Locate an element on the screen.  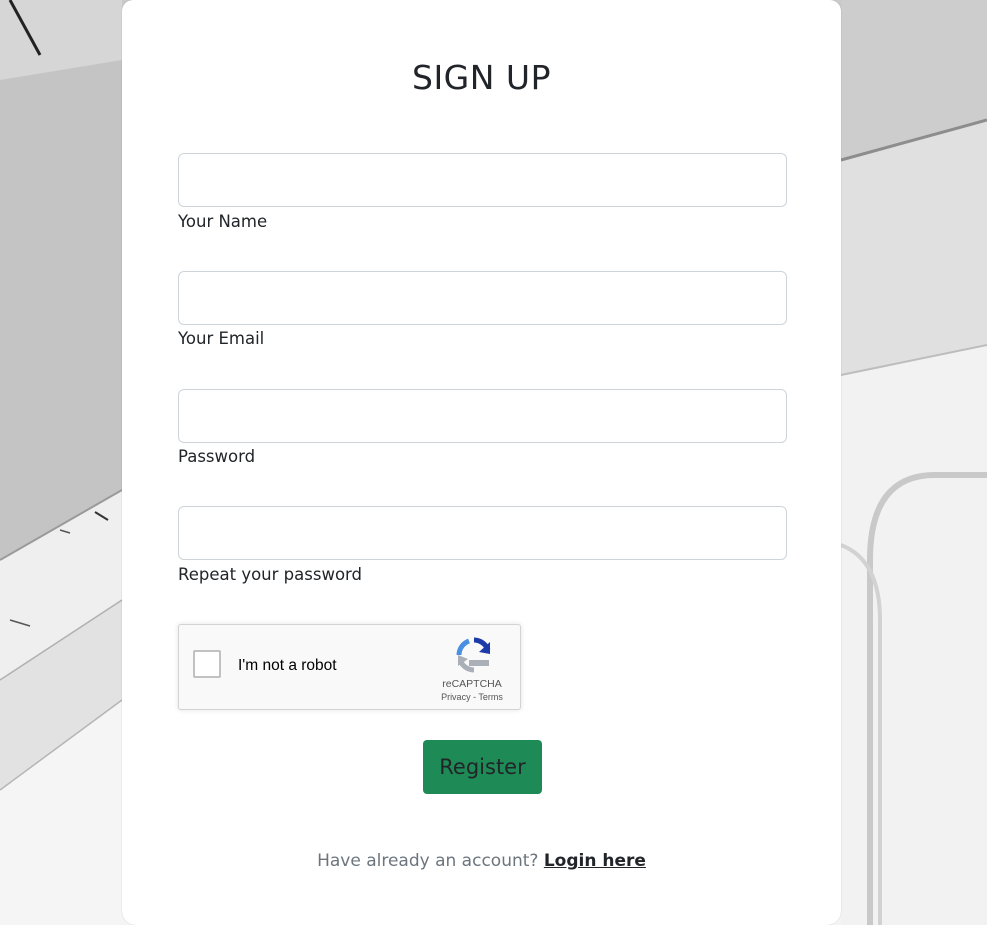
recaptcha-checkbox is located at coordinates (207, 664).